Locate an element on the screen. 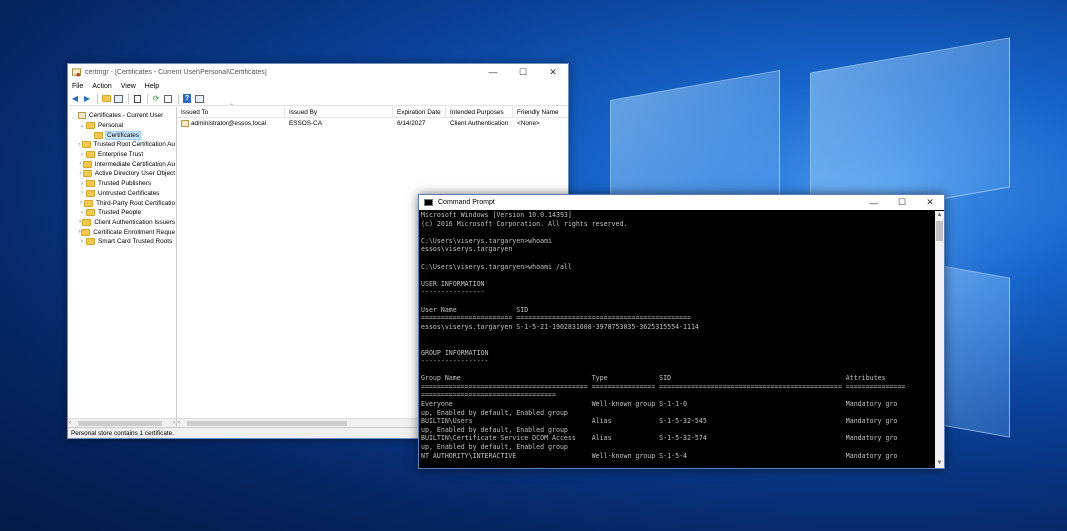 The image size is (1067, 531). cell-intended-purposes: Client Authentication is located at coordinates (479, 123).